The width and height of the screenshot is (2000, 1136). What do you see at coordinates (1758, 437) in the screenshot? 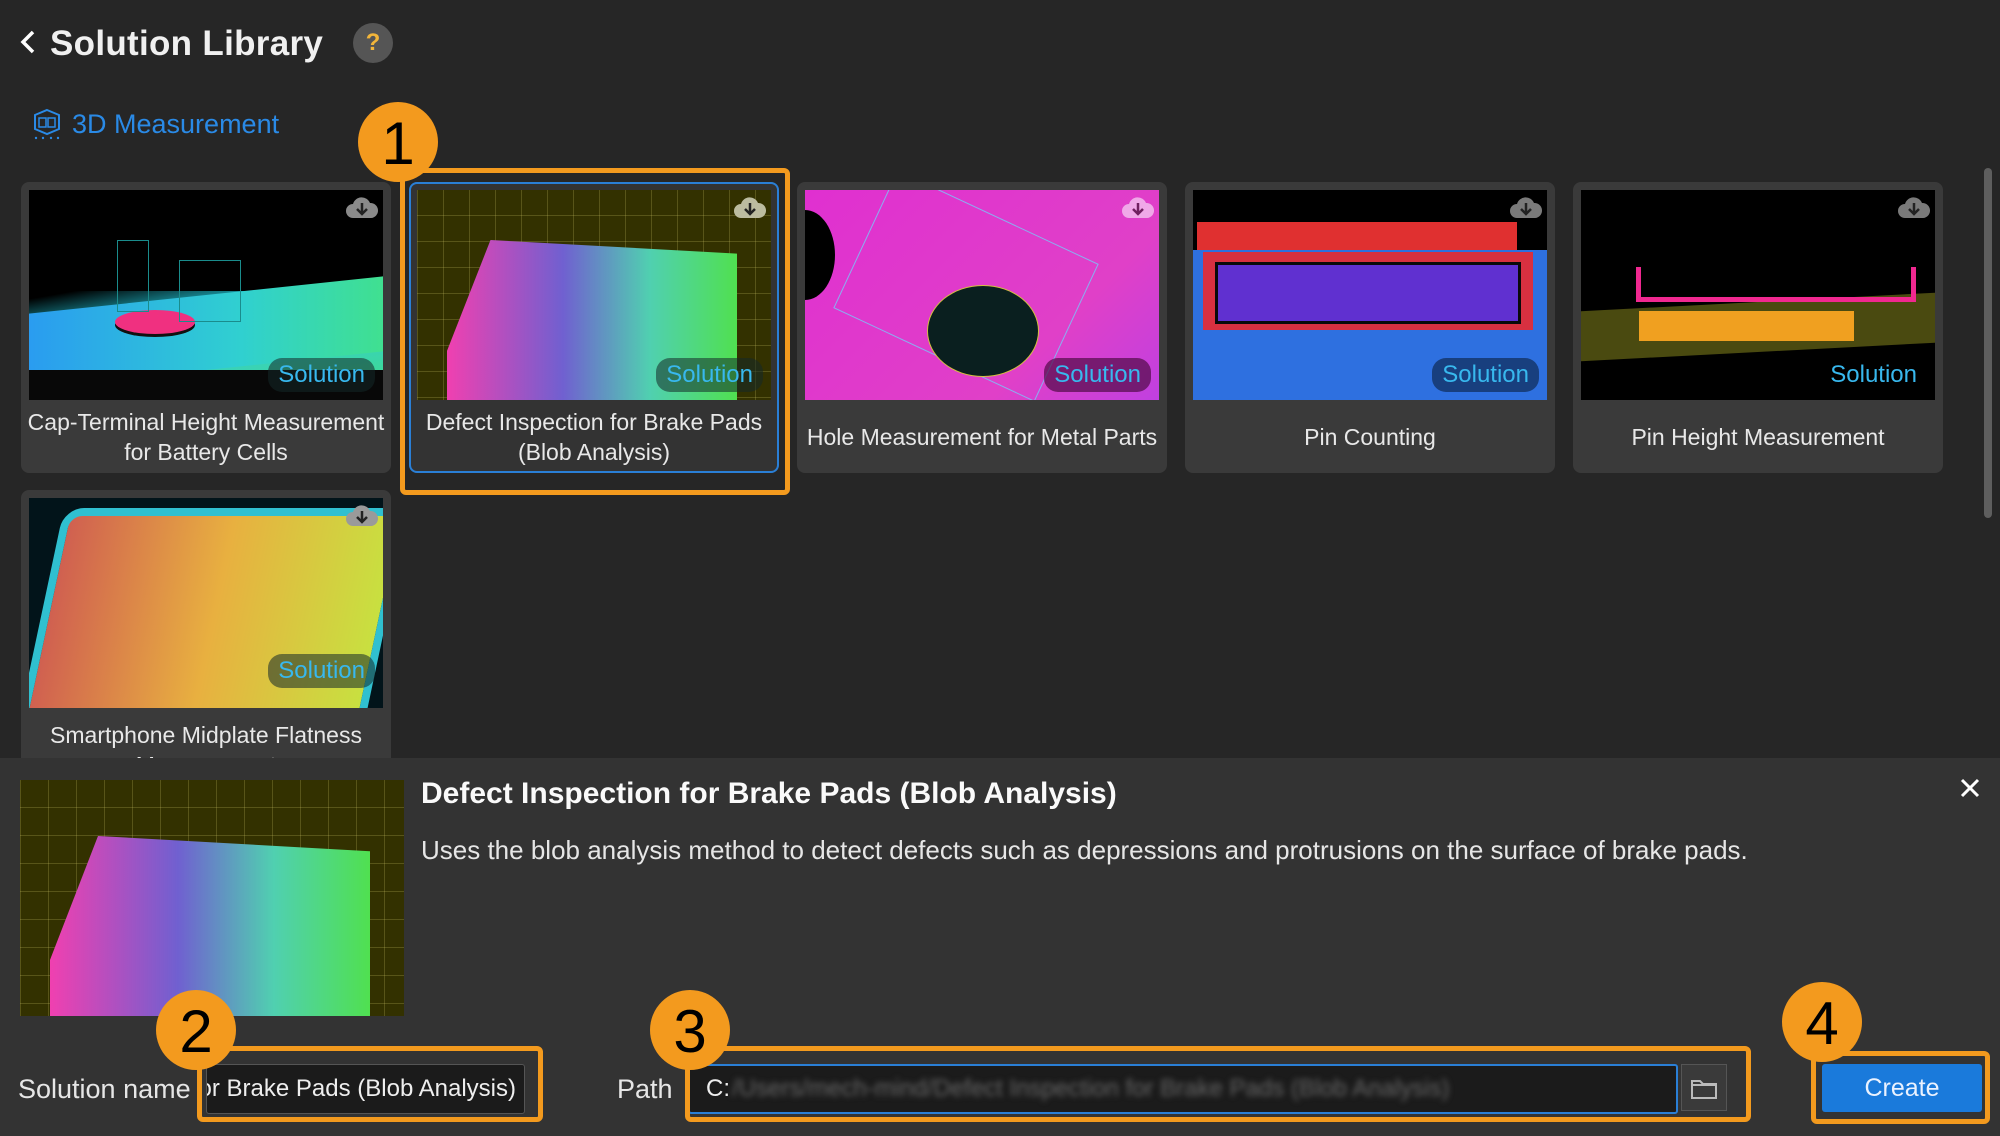
I see `solution-card-title: Pin Height Measurement` at bounding box center [1758, 437].